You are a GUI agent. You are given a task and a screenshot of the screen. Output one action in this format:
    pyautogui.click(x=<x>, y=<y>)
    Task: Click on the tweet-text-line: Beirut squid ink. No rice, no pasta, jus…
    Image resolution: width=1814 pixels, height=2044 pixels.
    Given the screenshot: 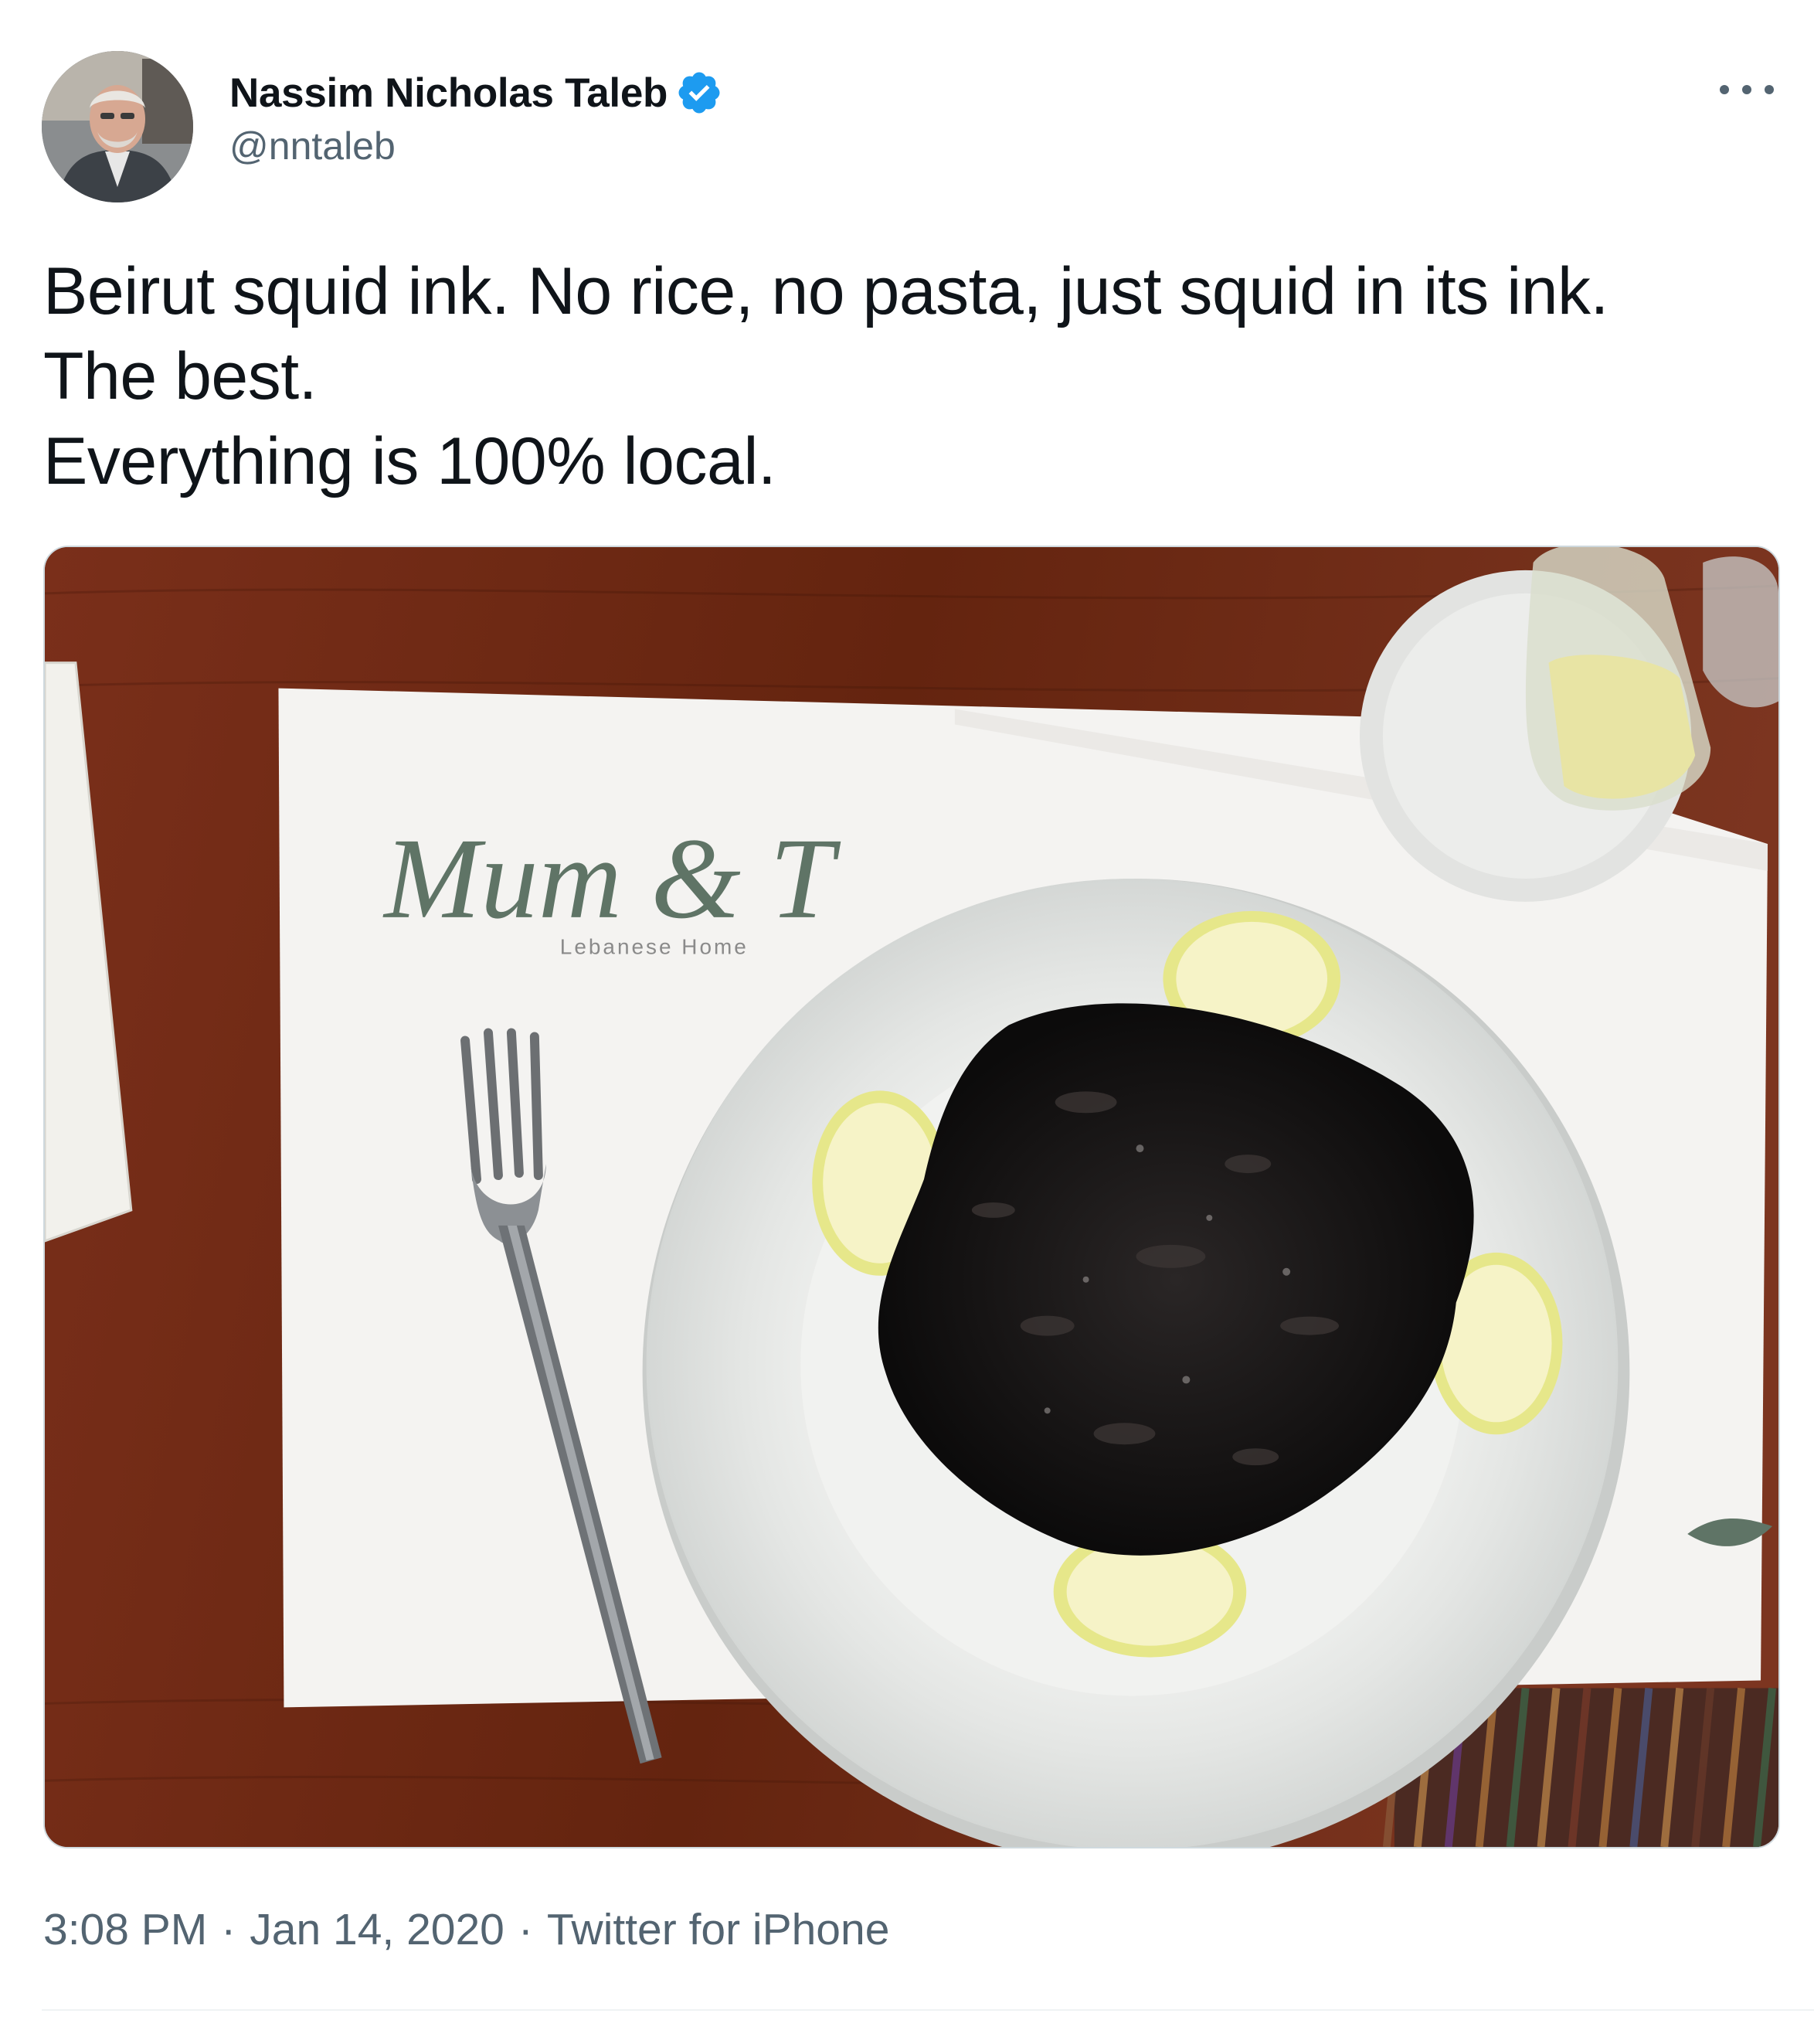 What is the action you would take?
    pyautogui.click(x=825, y=291)
    